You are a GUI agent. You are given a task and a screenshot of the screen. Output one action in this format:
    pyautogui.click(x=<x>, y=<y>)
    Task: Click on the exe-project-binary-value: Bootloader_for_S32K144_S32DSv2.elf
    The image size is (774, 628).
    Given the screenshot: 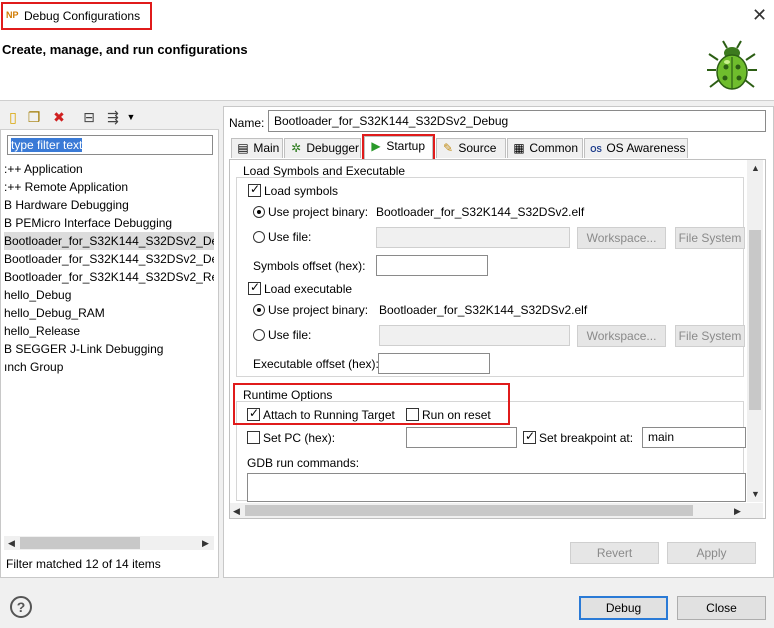 What is the action you would take?
    pyautogui.click(x=483, y=310)
    